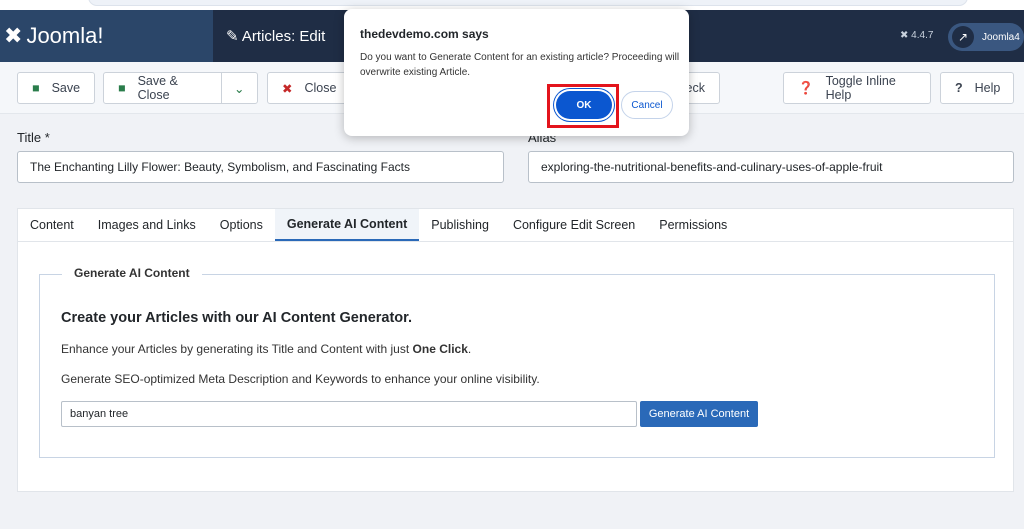 This screenshot has width=1024, height=529. What do you see at coordinates (52, 225) in the screenshot?
I see `tab-content: Content` at bounding box center [52, 225].